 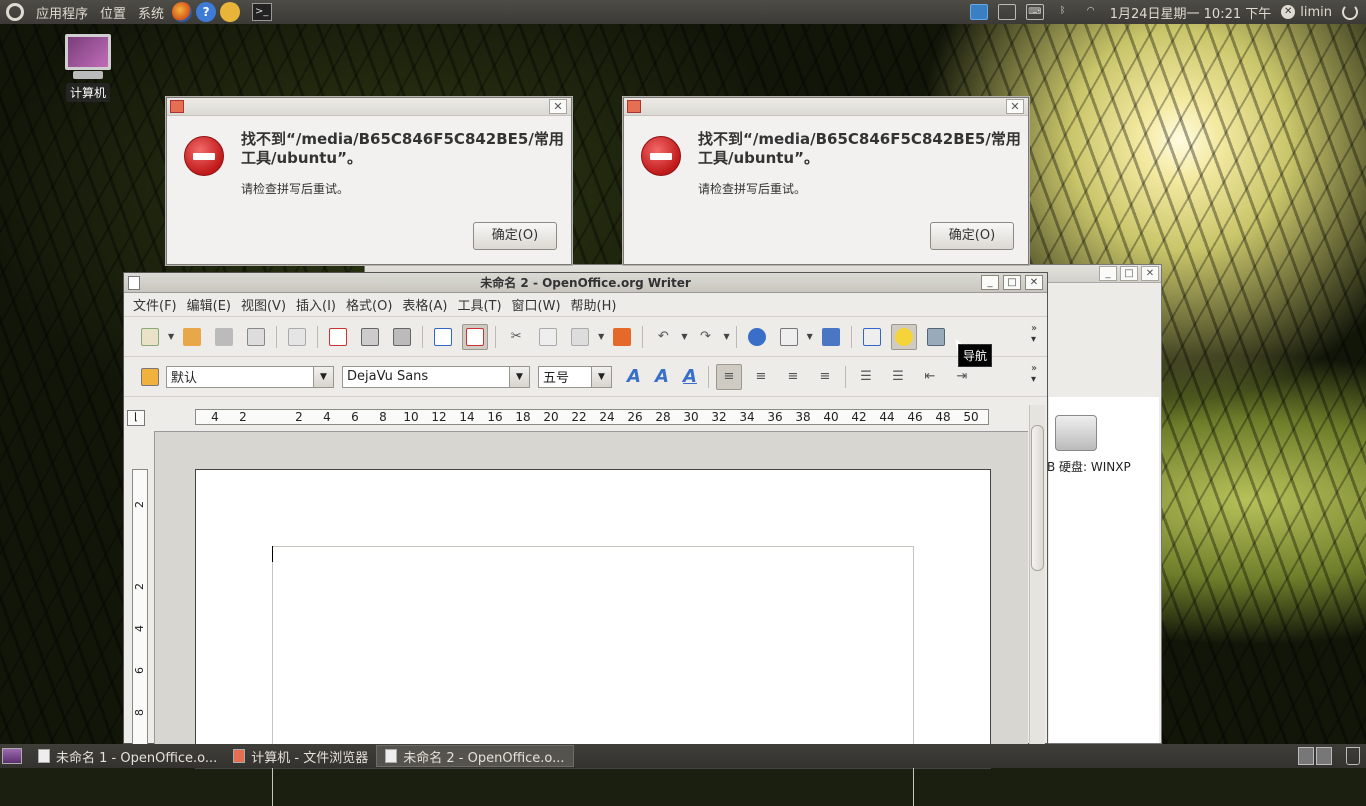 I want to click on vertical-ruler: 2 2 4 6 8, so click(x=140, y=608).